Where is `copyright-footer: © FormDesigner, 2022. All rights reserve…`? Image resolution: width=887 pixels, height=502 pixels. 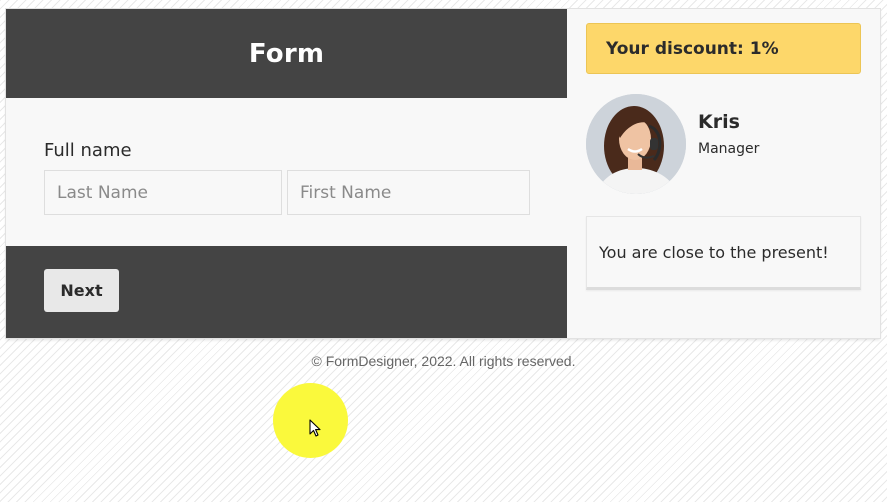
copyright-footer: © FormDesigner, 2022. All rights reserve… is located at coordinates (443, 361).